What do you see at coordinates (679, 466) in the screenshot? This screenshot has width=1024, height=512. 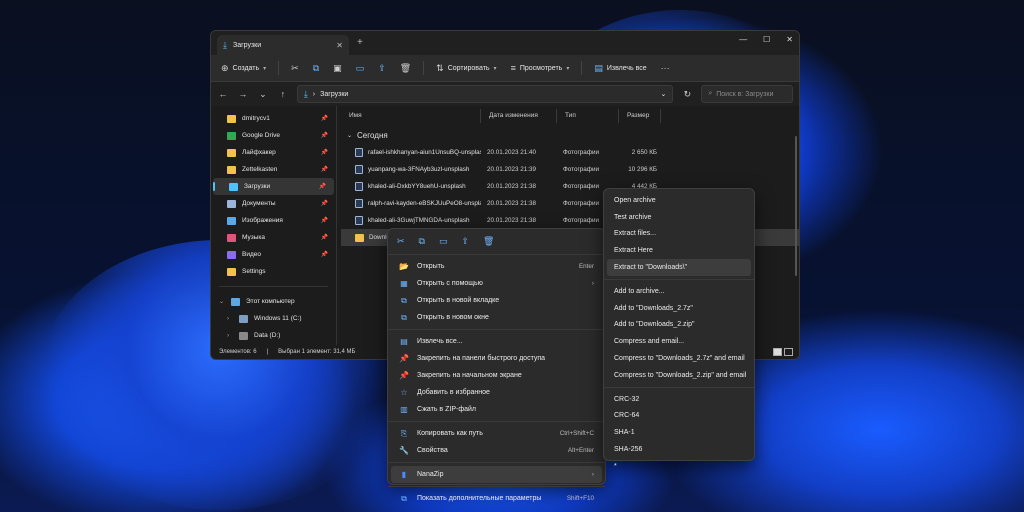 I see `submenu-hash-item: *` at bounding box center [679, 466].